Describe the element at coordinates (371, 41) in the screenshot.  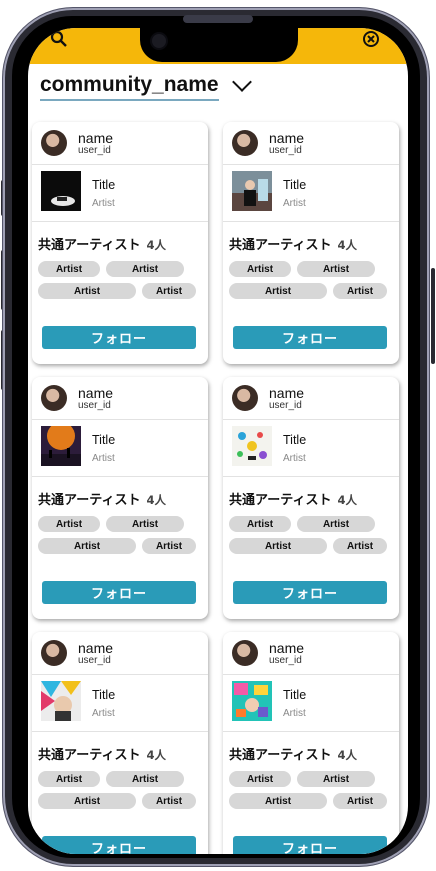
I see `close-icon` at that location.